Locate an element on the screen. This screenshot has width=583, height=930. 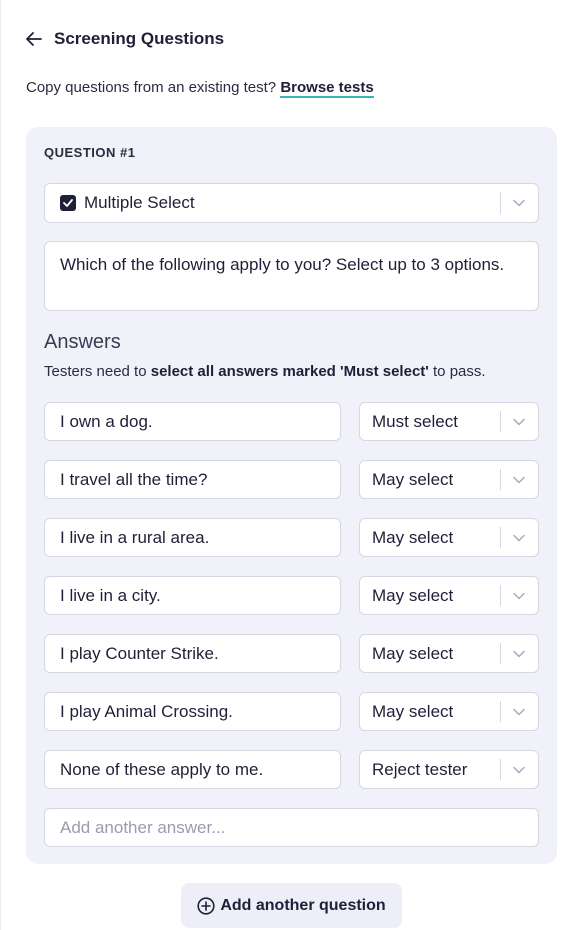
answer-rule-select-6: May select is located at coordinates (449, 711).